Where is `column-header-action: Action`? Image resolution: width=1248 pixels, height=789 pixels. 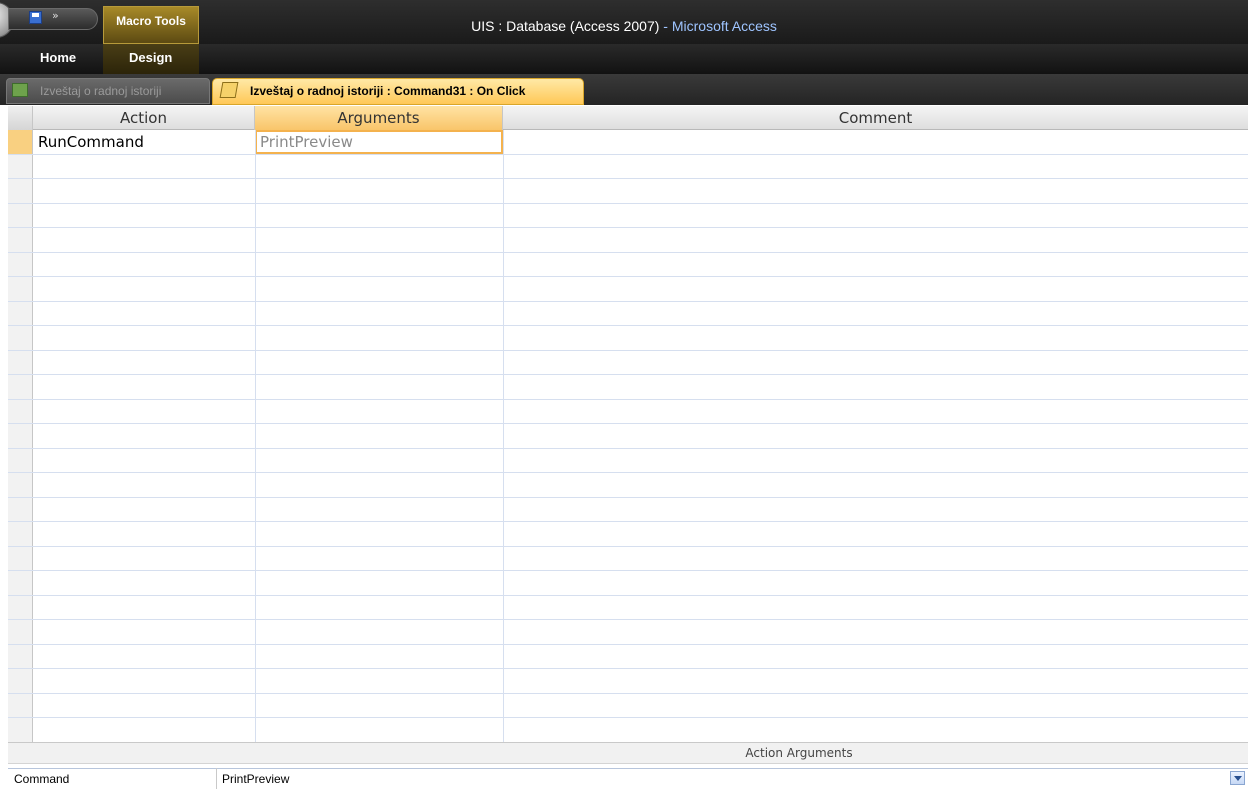
column-header-action: Action is located at coordinates (144, 118).